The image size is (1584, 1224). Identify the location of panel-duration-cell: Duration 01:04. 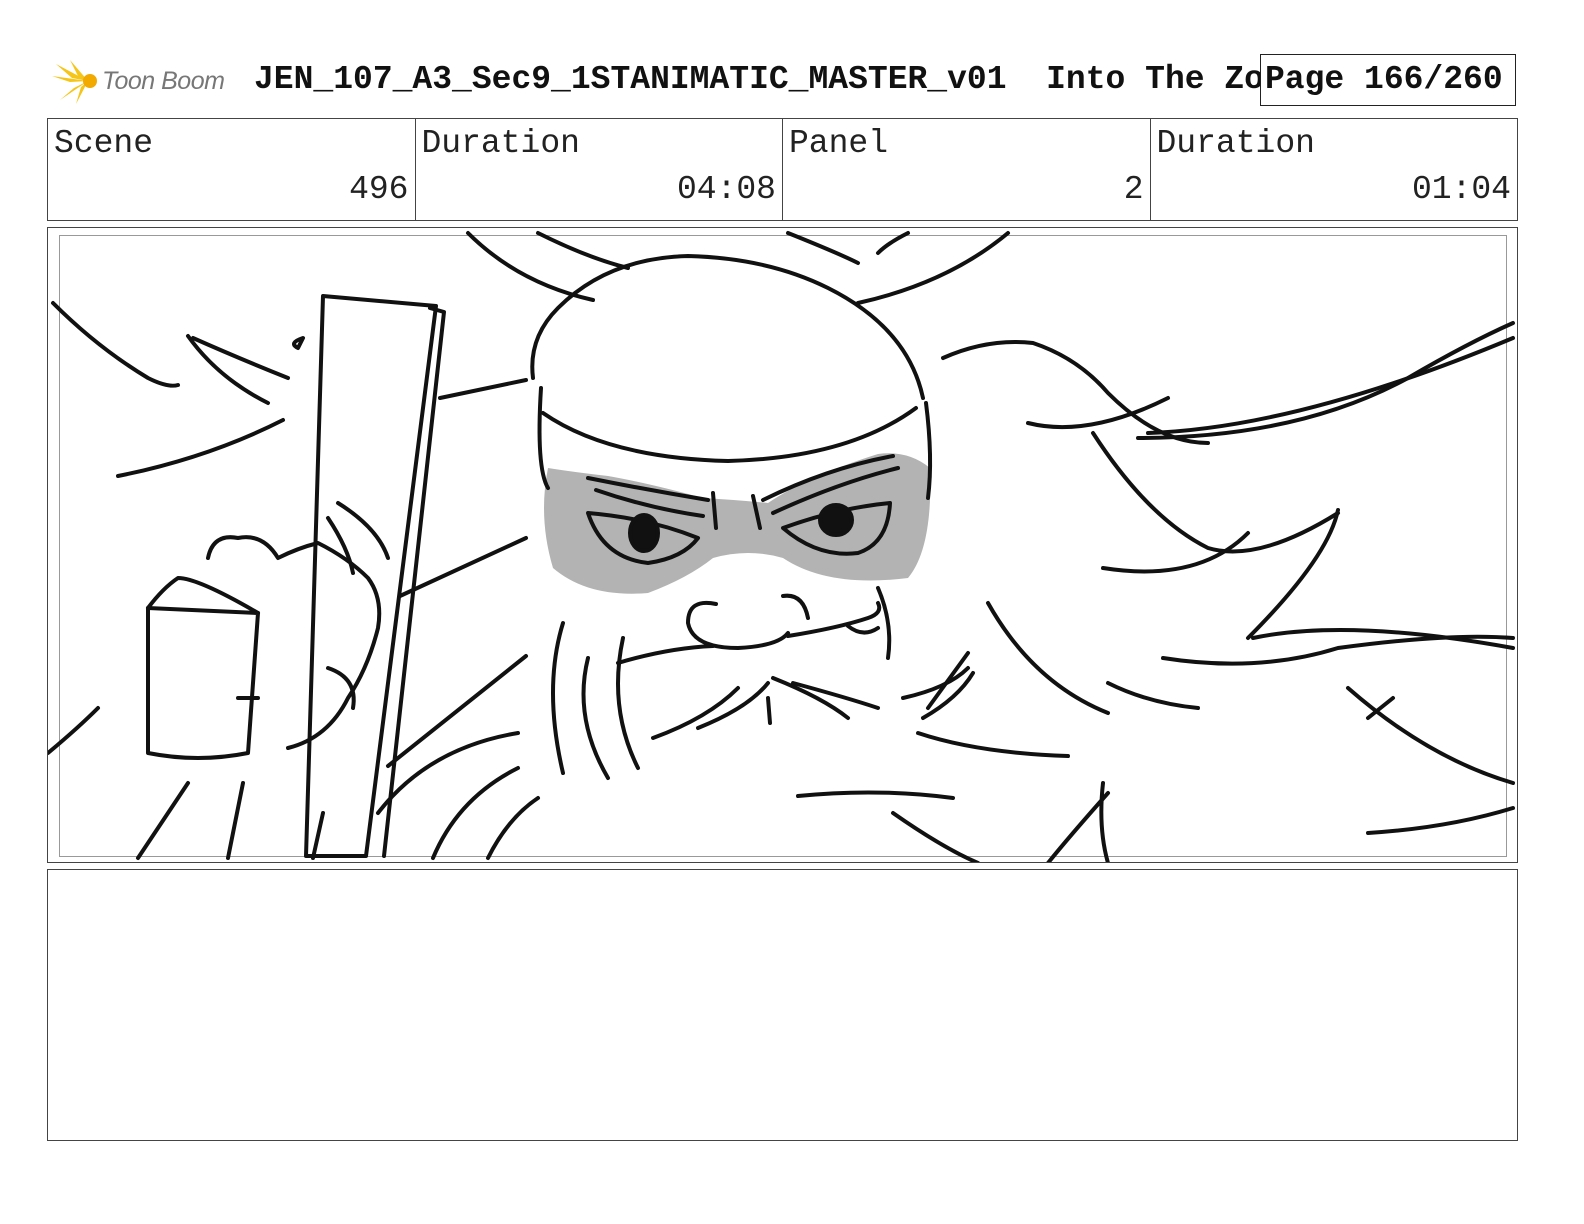
(1334, 169).